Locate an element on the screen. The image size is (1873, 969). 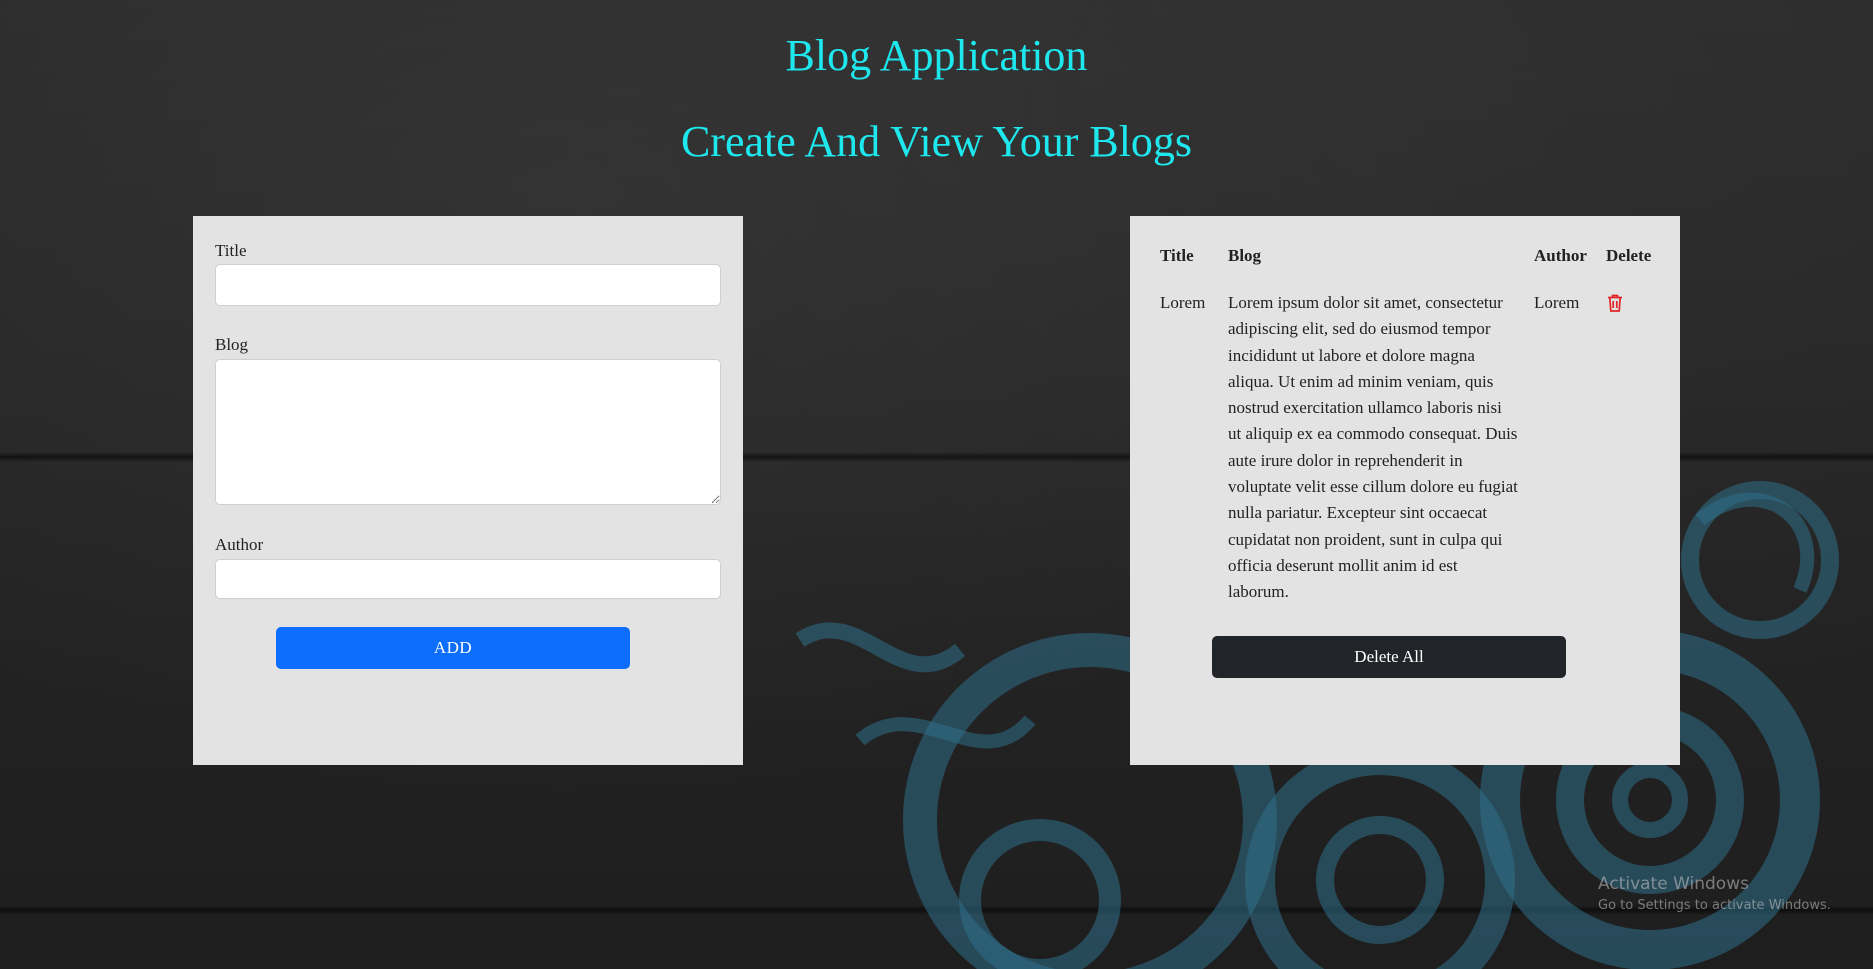
delete-all-button: Delete All is located at coordinates (1389, 657).